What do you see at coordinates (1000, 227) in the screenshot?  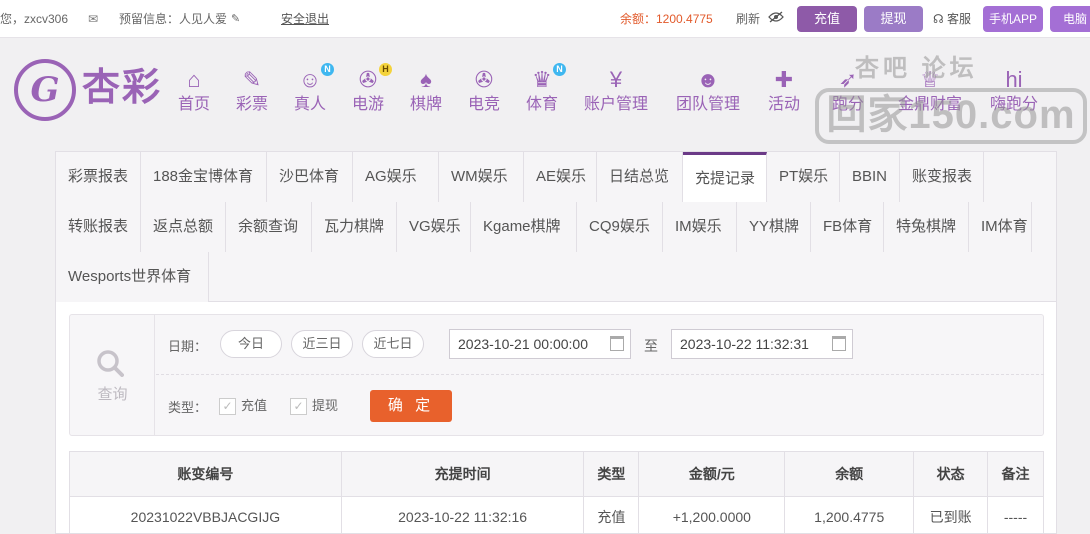 I see `tab-22: IM体育` at bounding box center [1000, 227].